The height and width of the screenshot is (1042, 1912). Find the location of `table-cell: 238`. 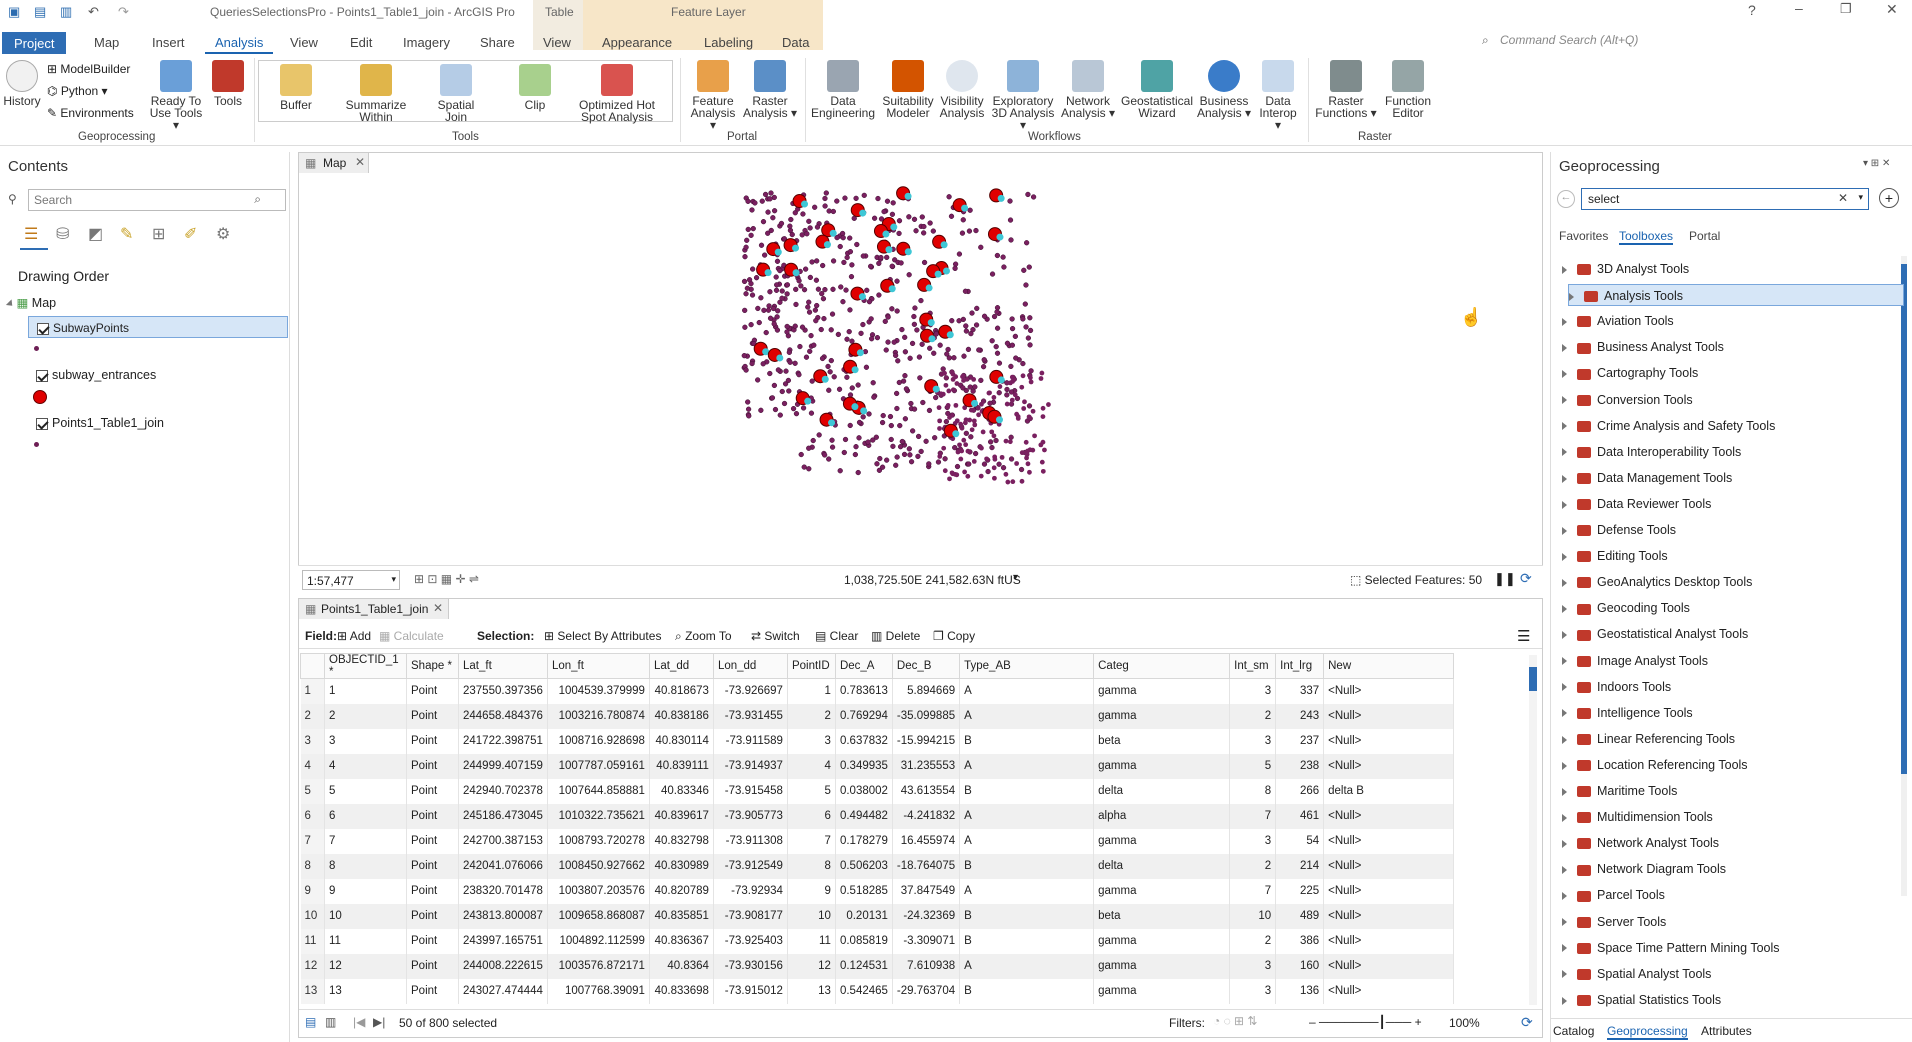

table-cell: 238 is located at coordinates (1300, 766).